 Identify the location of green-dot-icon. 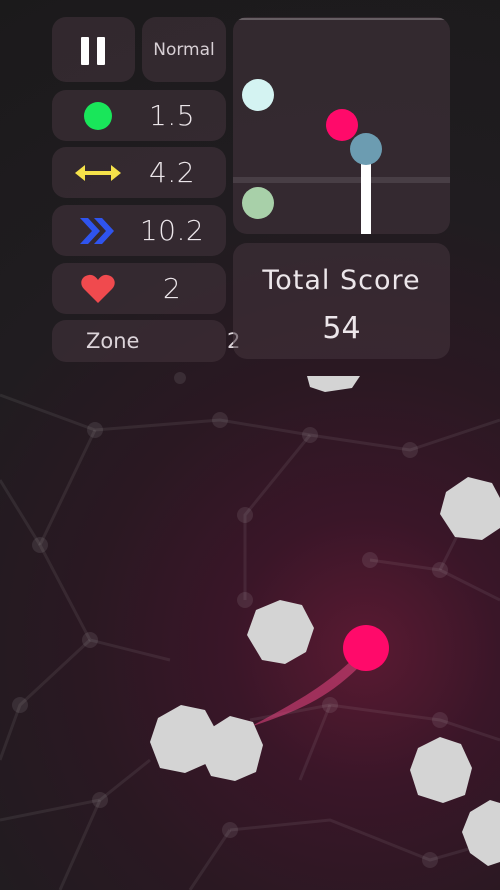
(98, 116).